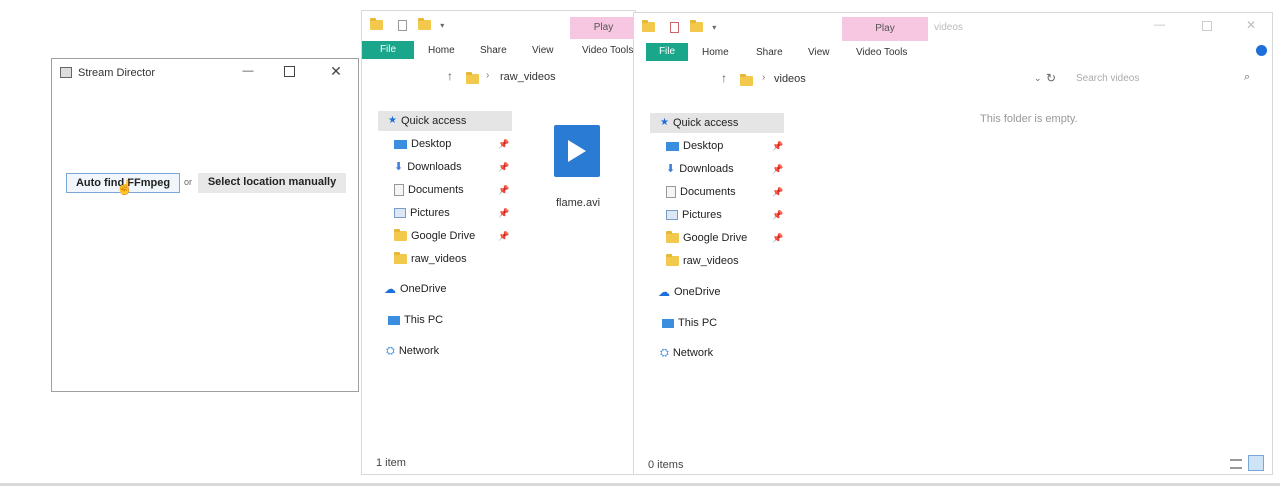 This screenshot has width=1280, height=486. I want to click on title-bar: Stream Director — ✕, so click(205, 73).